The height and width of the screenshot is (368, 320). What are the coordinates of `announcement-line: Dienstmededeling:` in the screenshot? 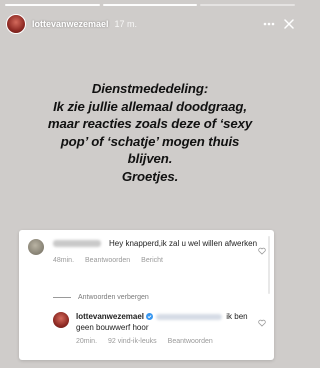 It's located at (150, 88).